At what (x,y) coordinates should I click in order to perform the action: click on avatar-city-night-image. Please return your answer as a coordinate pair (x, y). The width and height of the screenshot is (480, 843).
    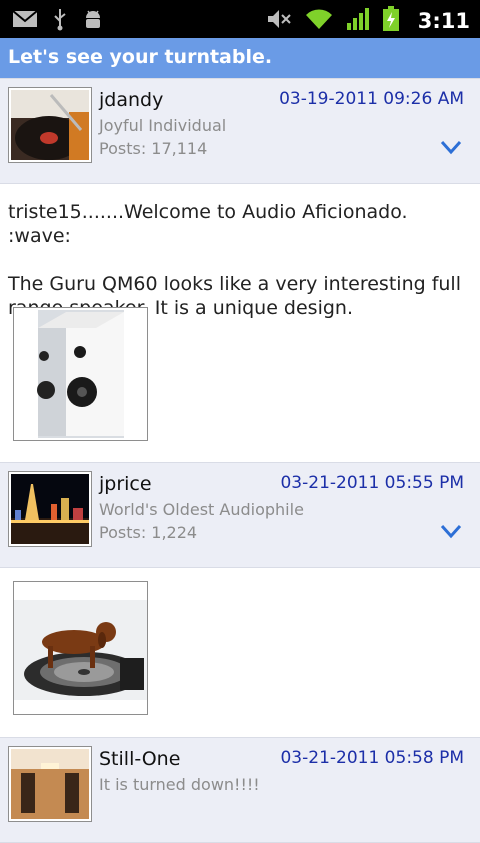
    Looking at the image, I should click on (50, 509).